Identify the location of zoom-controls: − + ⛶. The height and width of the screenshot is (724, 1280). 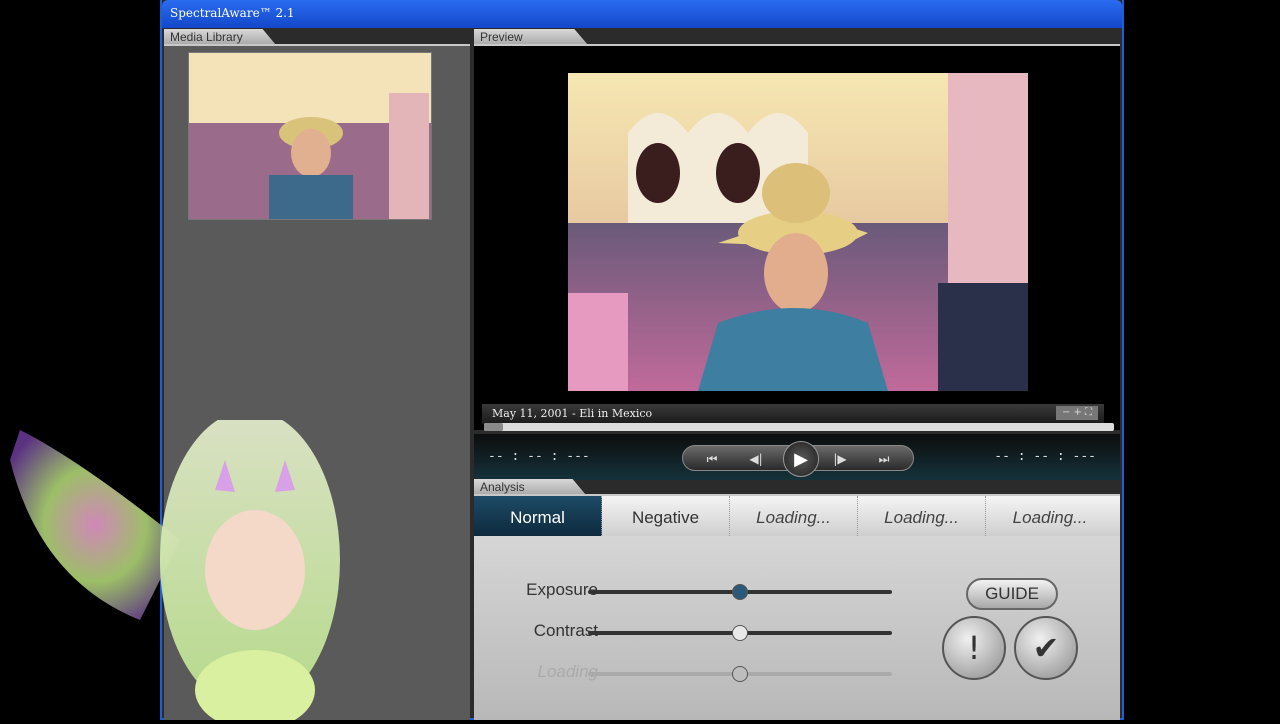
(1077, 413).